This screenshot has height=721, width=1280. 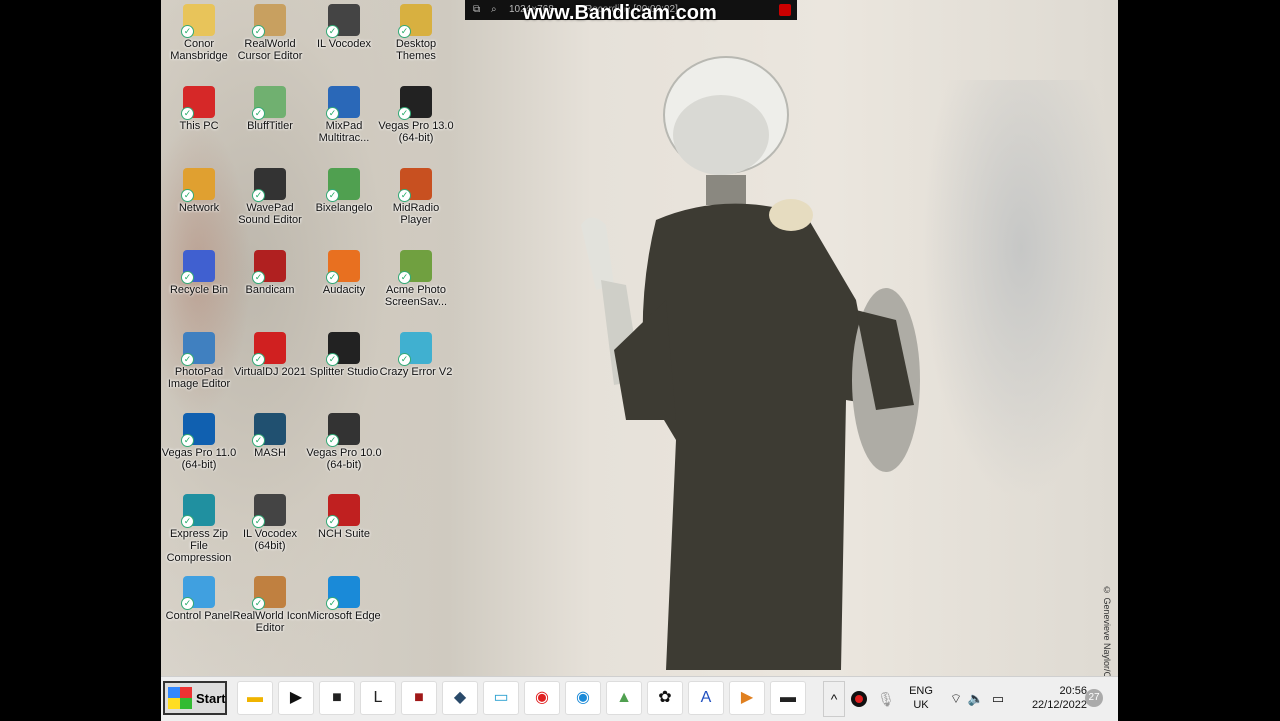 What do you see at coordinates (270, 109) in the screenshot?
I see `desktop-icon: ✓ BluffTitler` at bounding box center [270, 109].